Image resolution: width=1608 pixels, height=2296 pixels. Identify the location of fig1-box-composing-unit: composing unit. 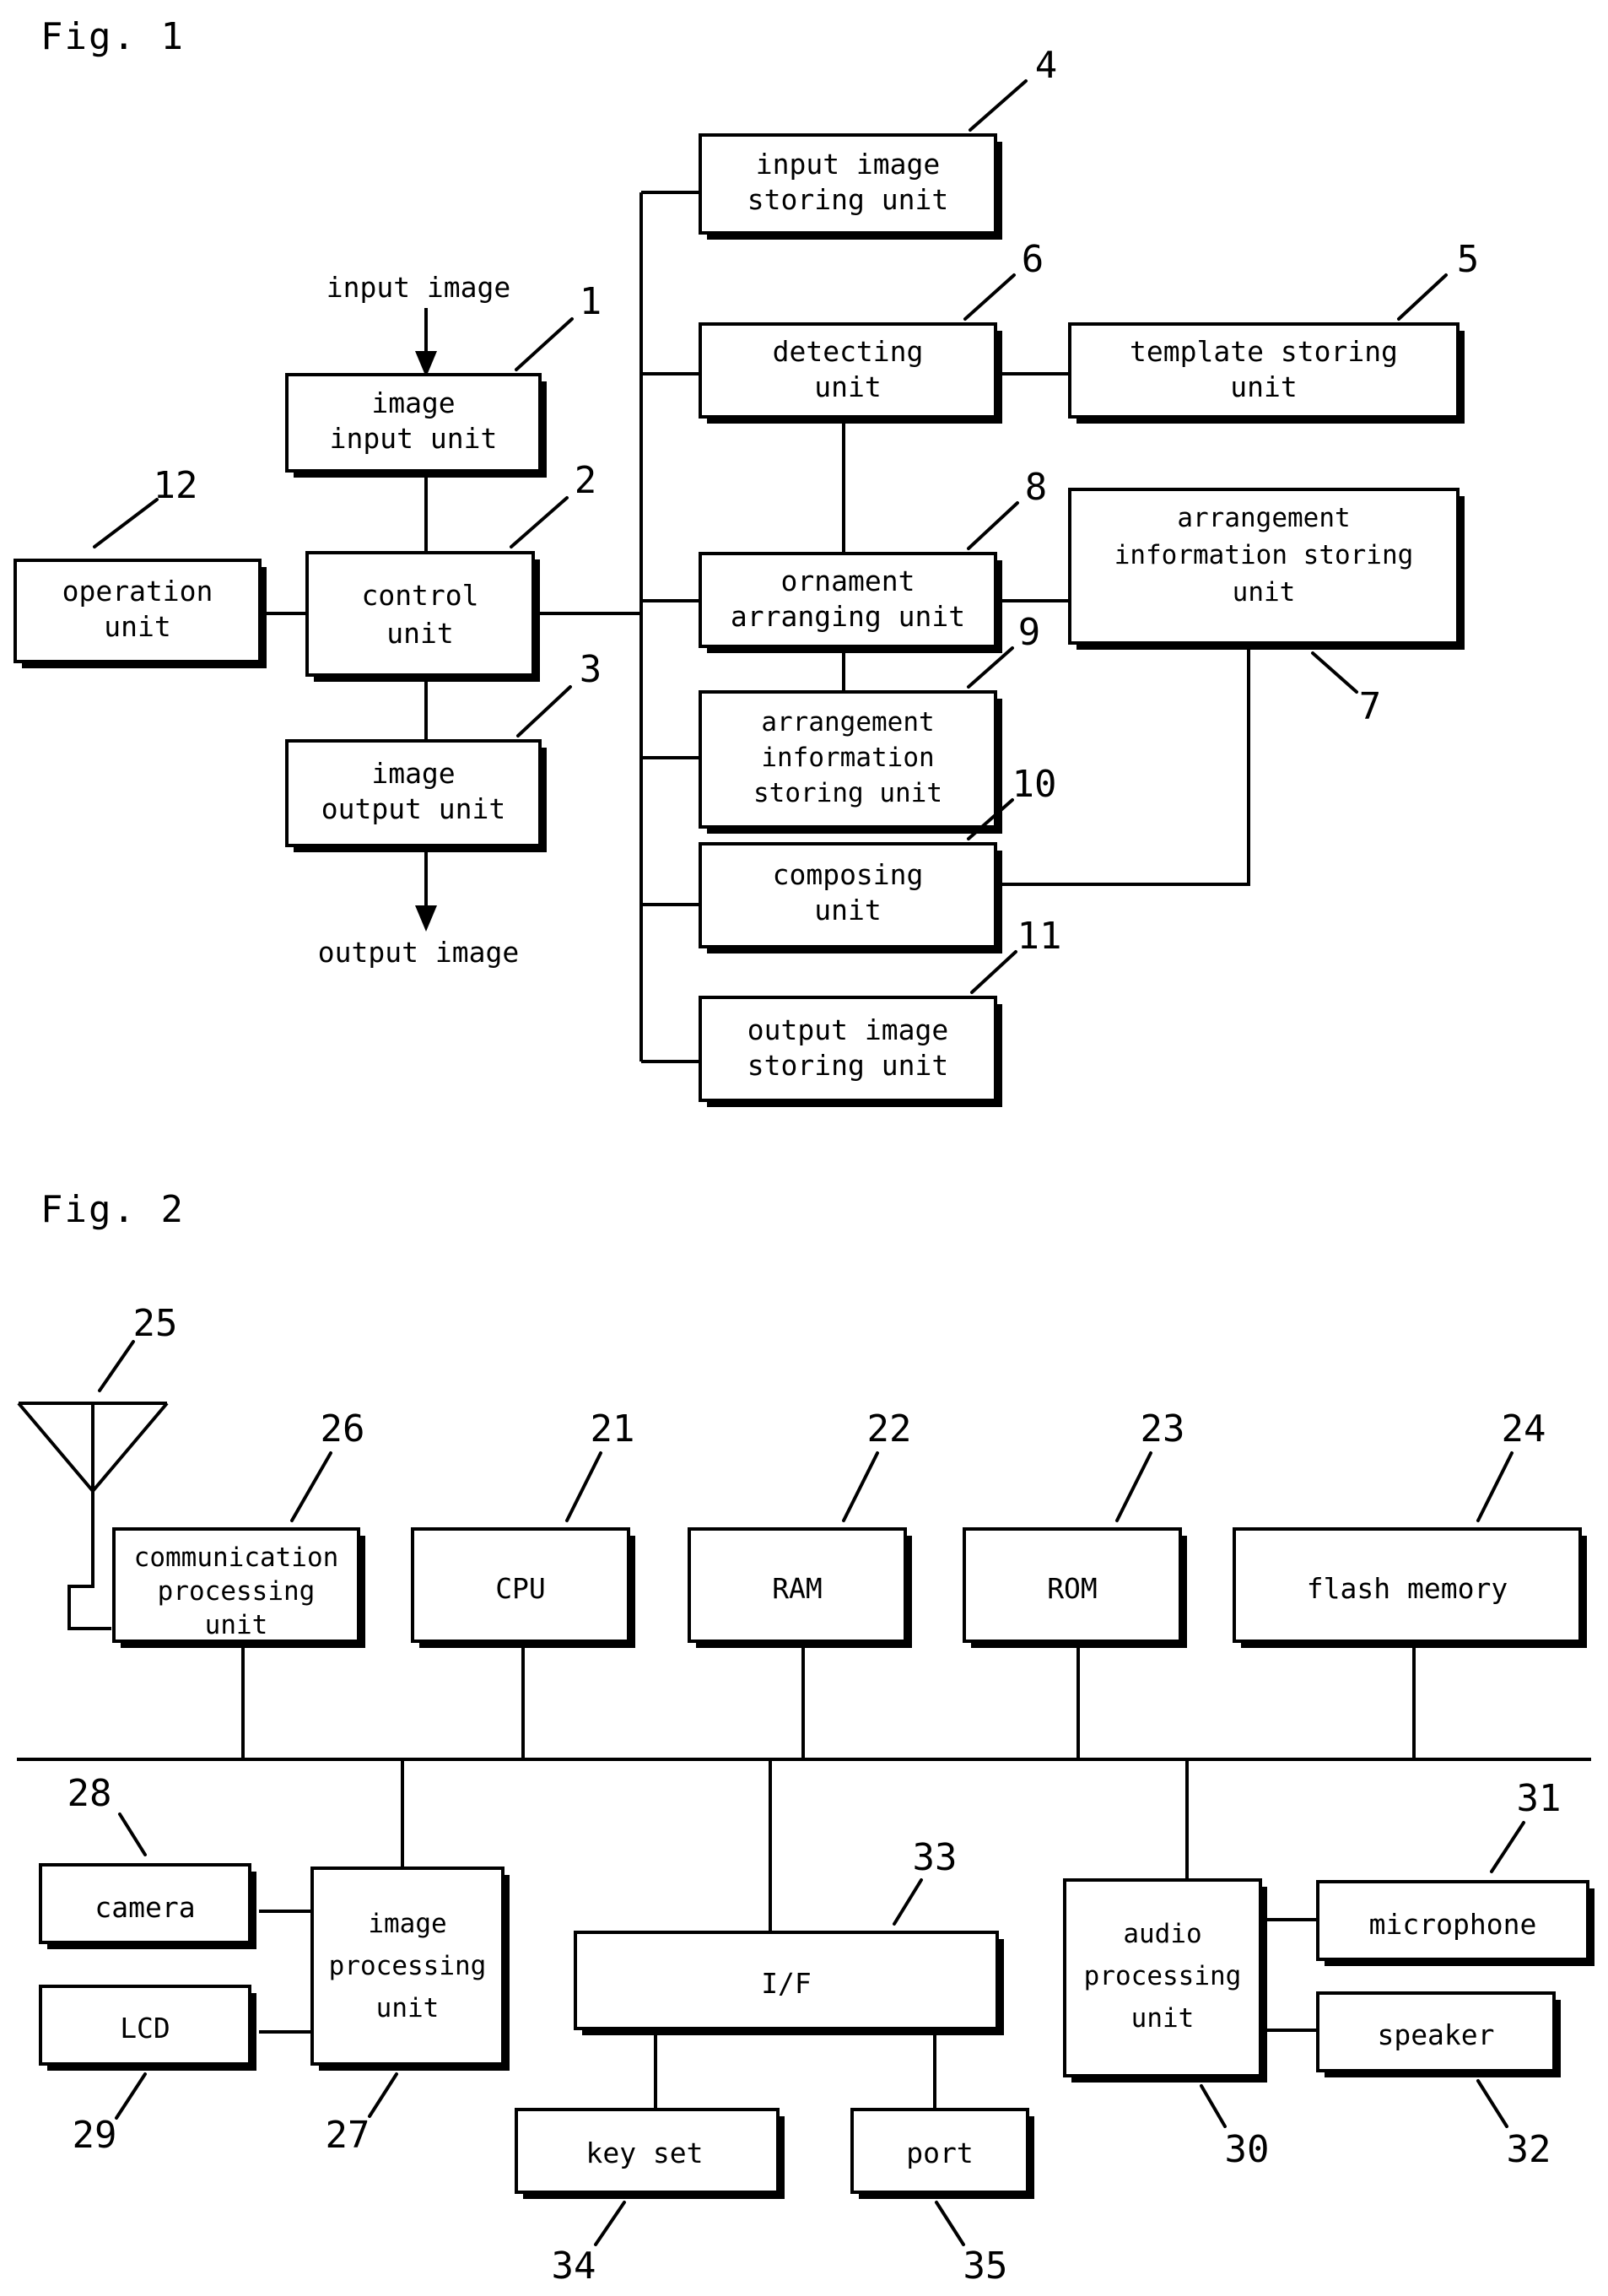
(850, 898).